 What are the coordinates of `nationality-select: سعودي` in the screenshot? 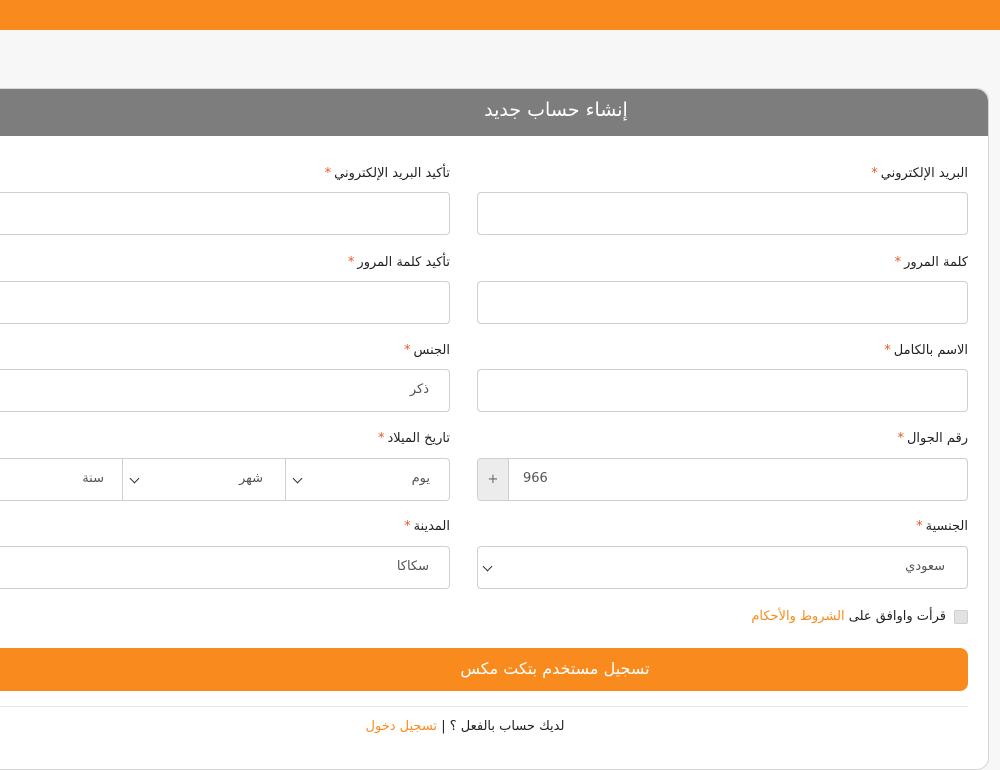 It's located at (722, 567).